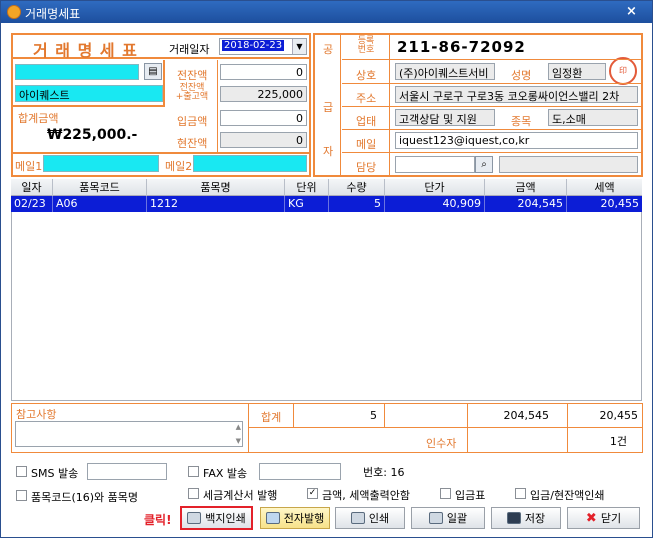 The width and height of the screenshot is (653, 538). What do you see at coordinates (618, 441) in the screenshot?
I see `summary-count: 1건` at bounding box center [618, 441].